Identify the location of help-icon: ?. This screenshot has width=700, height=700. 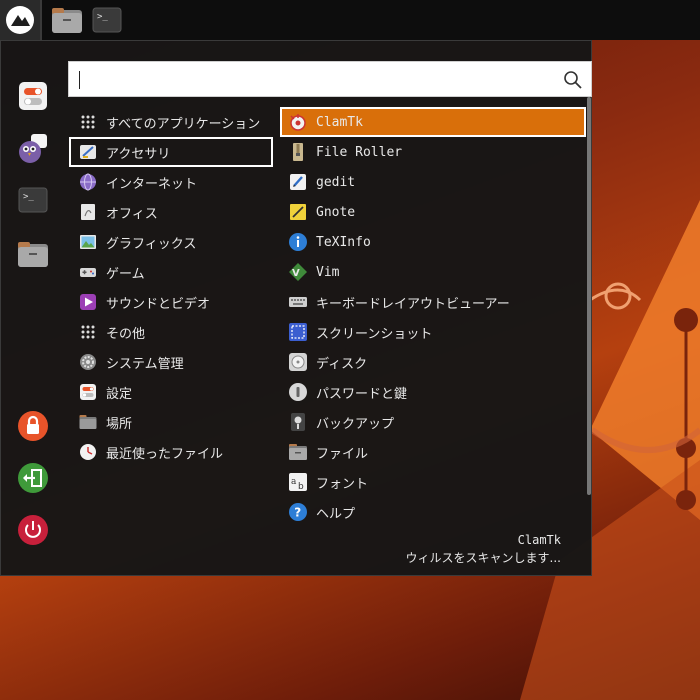
(298, 512).